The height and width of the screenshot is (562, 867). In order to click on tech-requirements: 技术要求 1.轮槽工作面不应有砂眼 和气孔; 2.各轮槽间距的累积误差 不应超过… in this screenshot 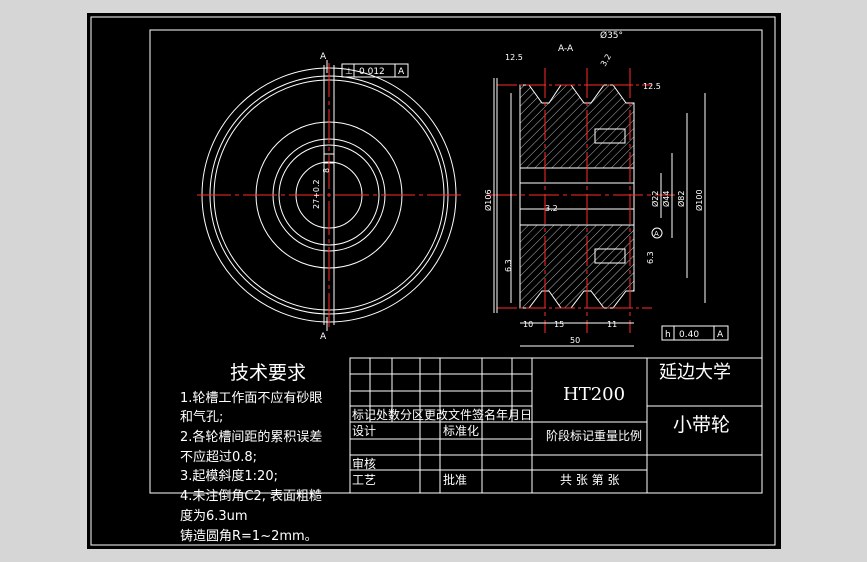, I will do `click(251, 453)`.